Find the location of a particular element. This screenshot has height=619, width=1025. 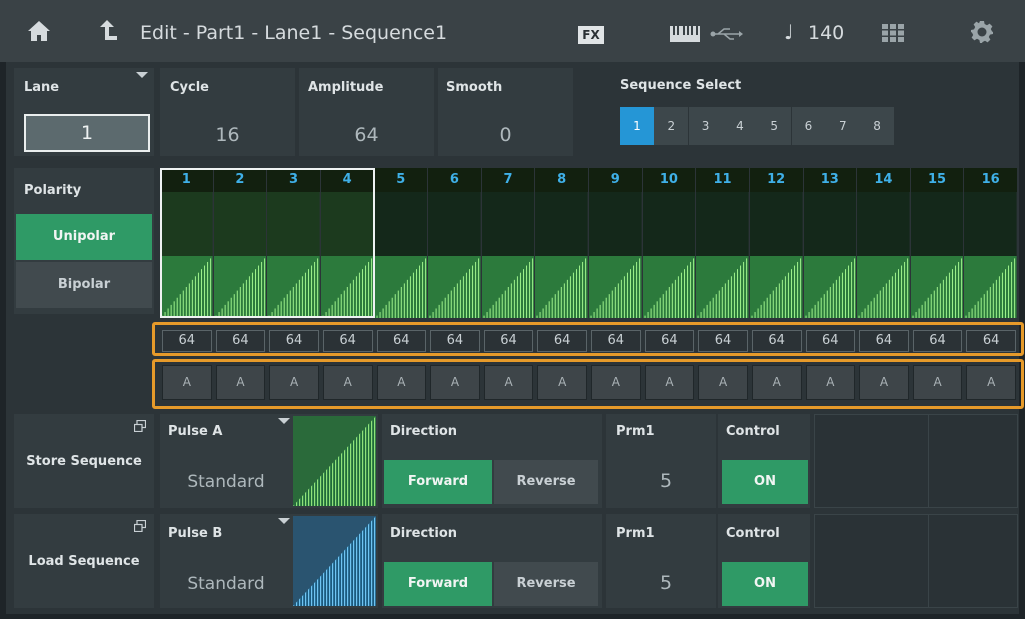

sequence-select-label: Sequence Select is located at coordinates (681, 85).